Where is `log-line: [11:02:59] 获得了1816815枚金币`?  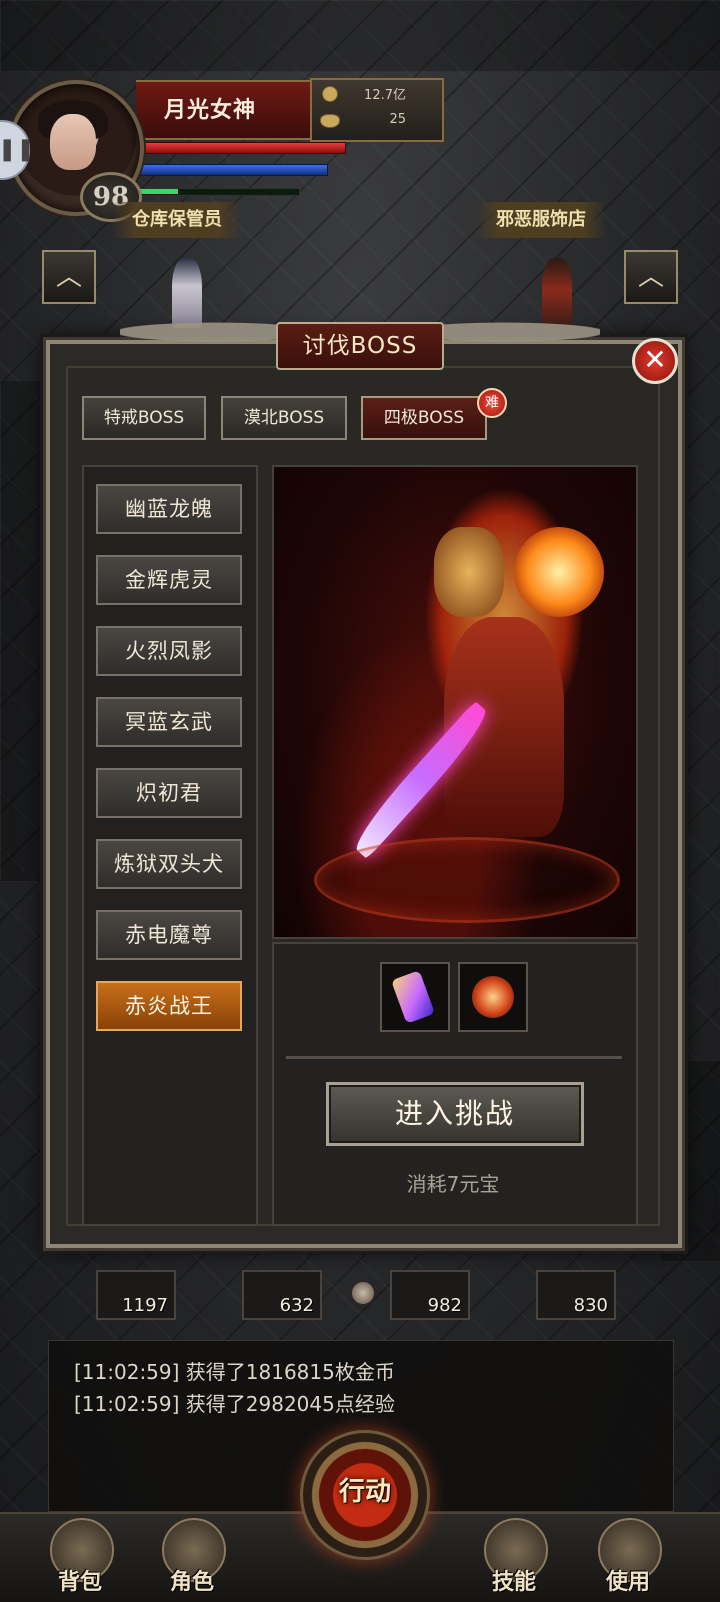
log-line: [11:02:59] 获得了1816815枚金币 is located at coordinates (234, 1372).